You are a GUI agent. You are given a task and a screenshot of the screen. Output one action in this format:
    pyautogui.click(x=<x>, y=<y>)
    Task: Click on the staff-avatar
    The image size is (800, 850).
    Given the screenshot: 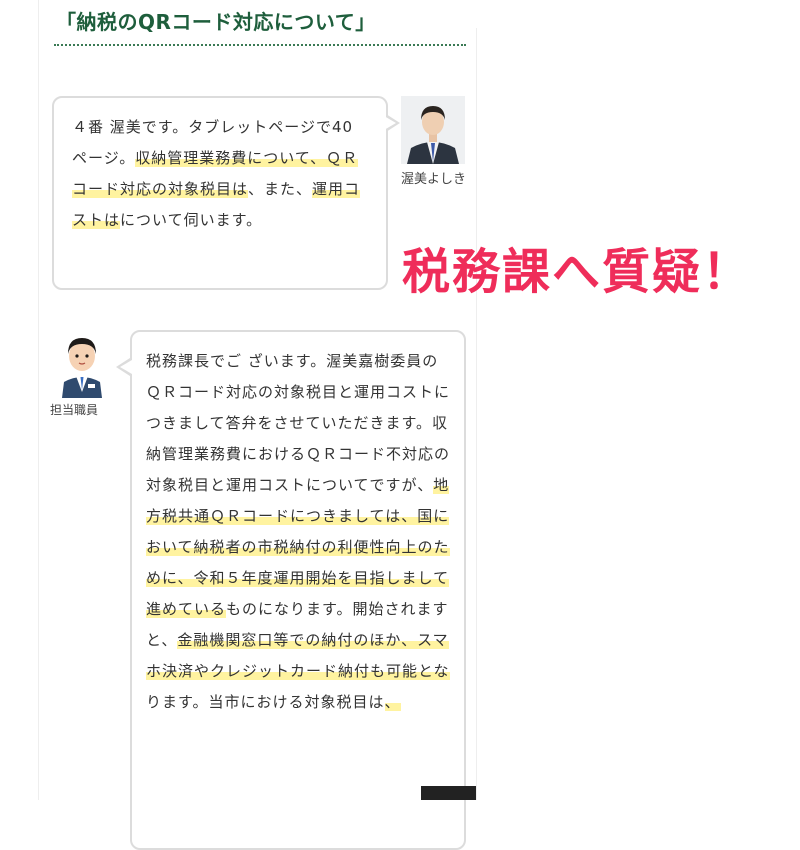 What is the action you would take?
    pyautogui.click(x=82, y=365)
    